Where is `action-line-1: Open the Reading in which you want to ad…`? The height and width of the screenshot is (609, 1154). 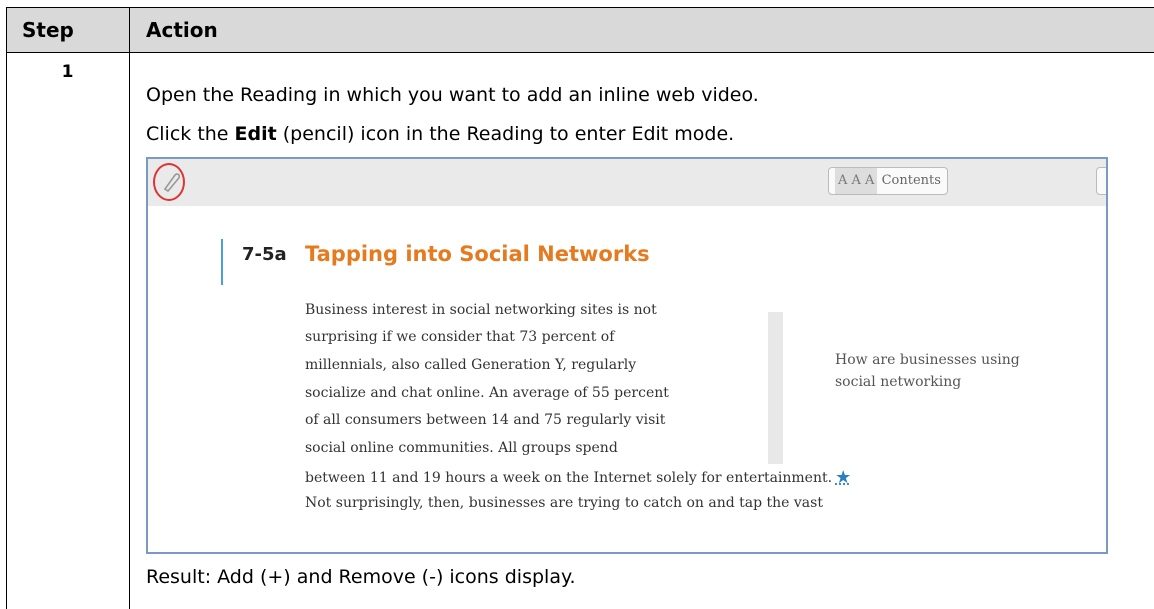
action-line-1: Open the Reading in which you want to ad… is located at coordinates (452, 95).